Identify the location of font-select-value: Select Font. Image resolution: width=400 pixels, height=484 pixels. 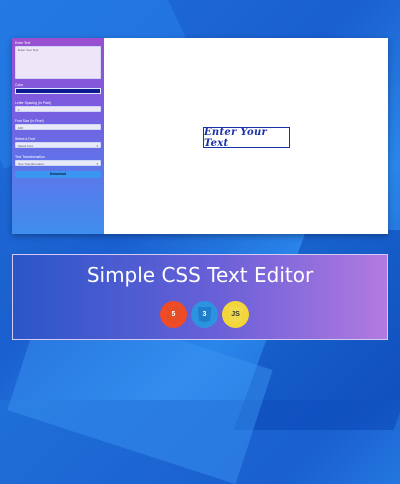
(26, 146).